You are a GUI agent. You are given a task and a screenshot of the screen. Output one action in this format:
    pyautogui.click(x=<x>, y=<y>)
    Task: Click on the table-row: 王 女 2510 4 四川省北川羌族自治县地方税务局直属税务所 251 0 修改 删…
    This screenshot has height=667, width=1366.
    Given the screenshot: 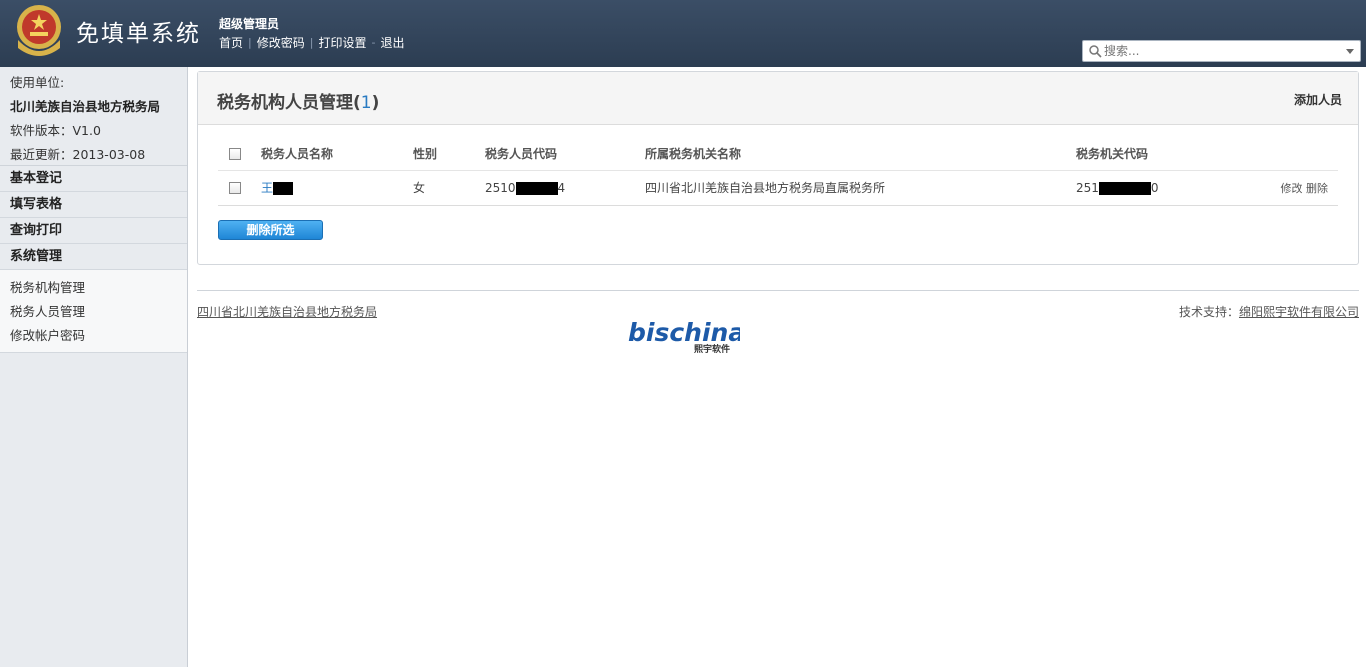 What is the action you would take?
    pyautogui.click(x=778, y=188)
    